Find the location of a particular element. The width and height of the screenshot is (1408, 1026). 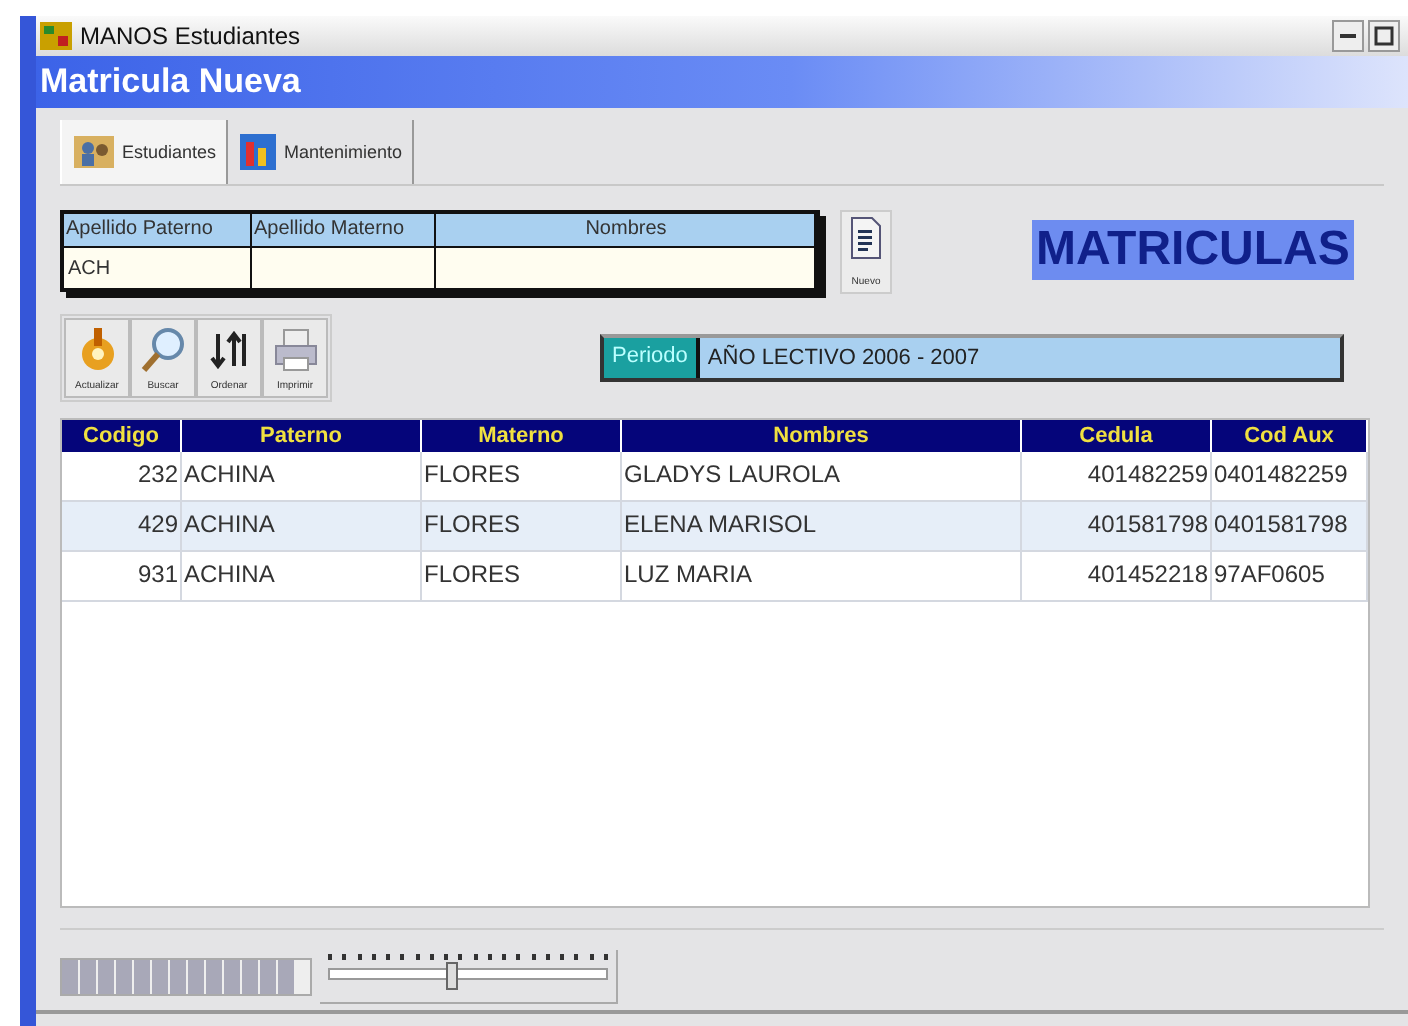

slider-thumb is located at coordinates (451, 976).